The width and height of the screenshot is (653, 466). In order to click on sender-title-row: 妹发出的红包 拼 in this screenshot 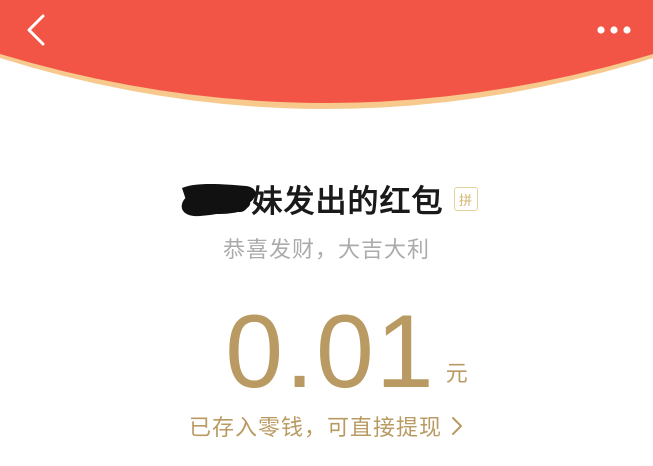, I will do `click(326, 198)`.